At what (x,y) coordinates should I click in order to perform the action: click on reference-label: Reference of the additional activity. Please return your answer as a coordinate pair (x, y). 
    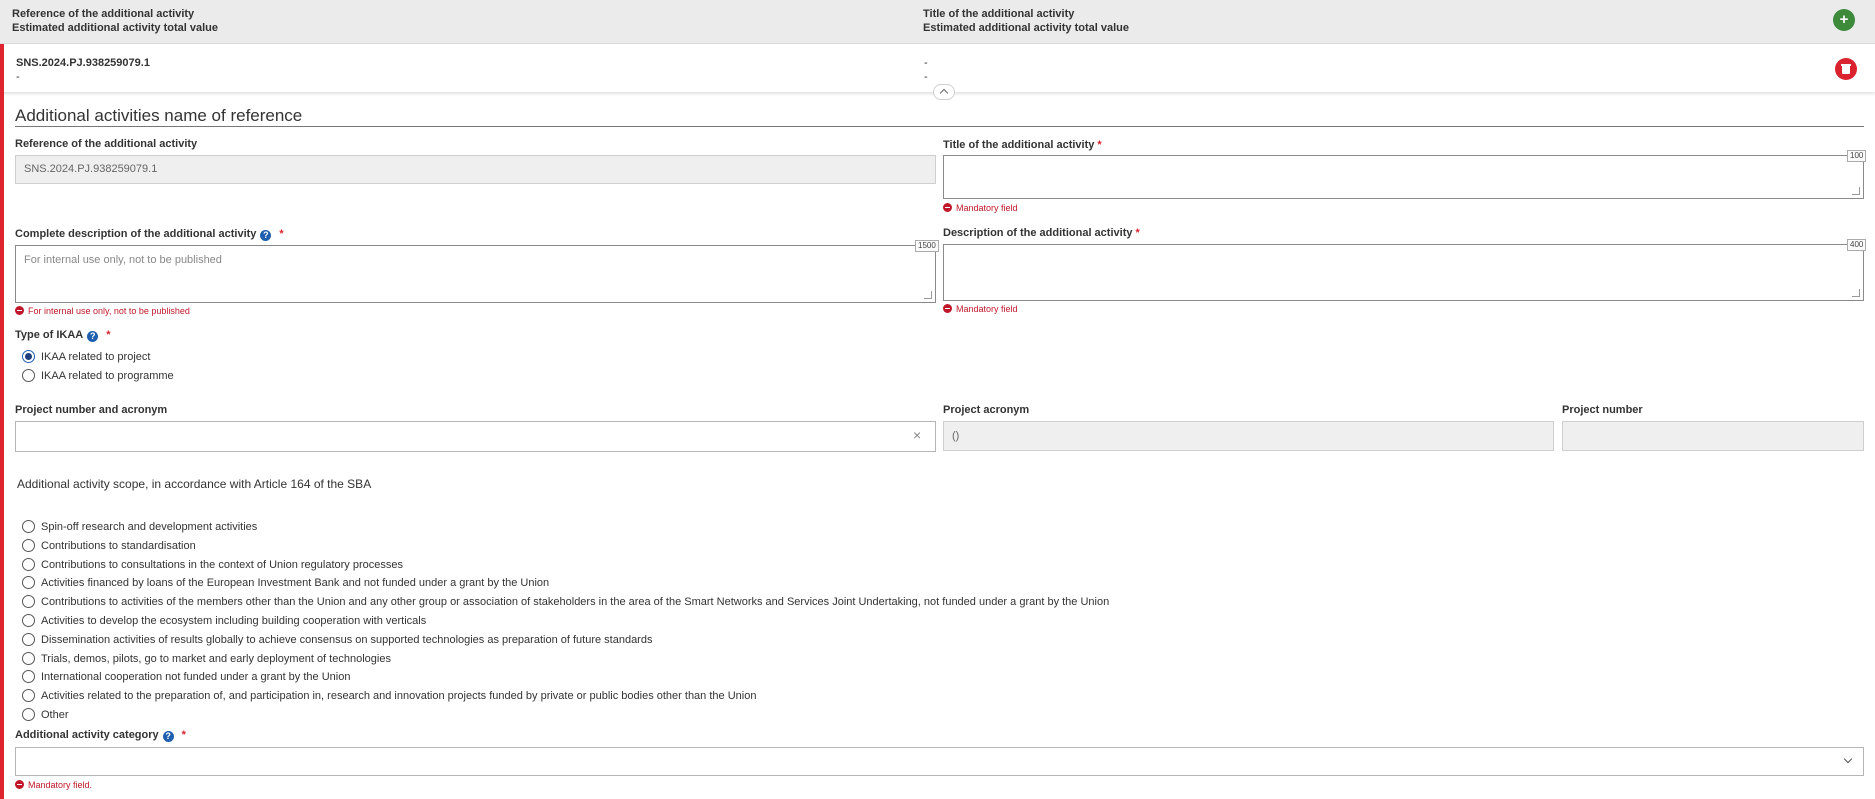
    Looking at the image, I should click on (106, 144).